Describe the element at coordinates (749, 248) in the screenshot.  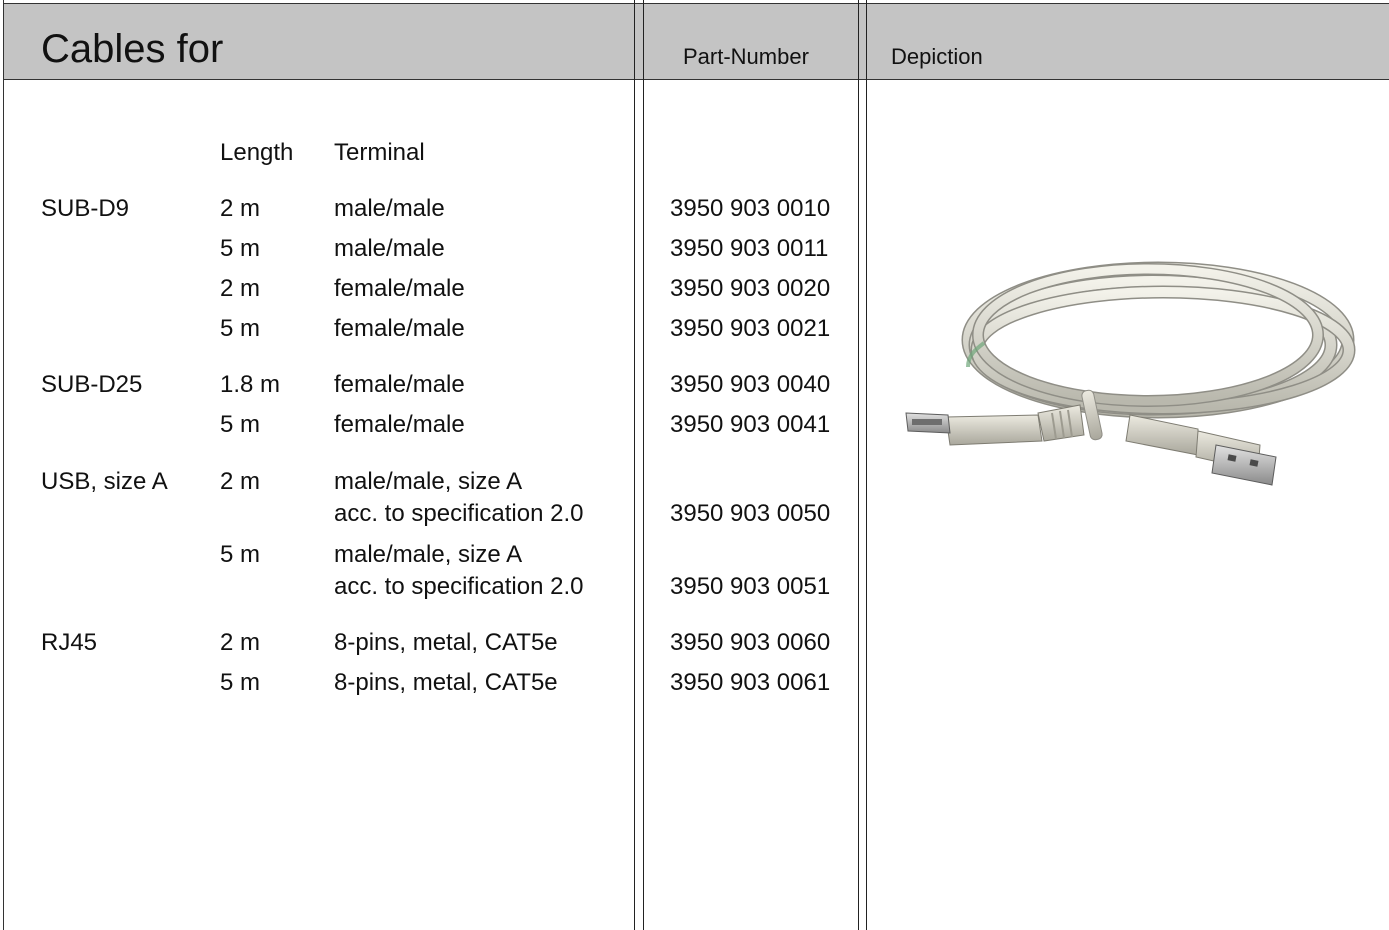
I see `row-part-number: 3950 903 0011` at that location.